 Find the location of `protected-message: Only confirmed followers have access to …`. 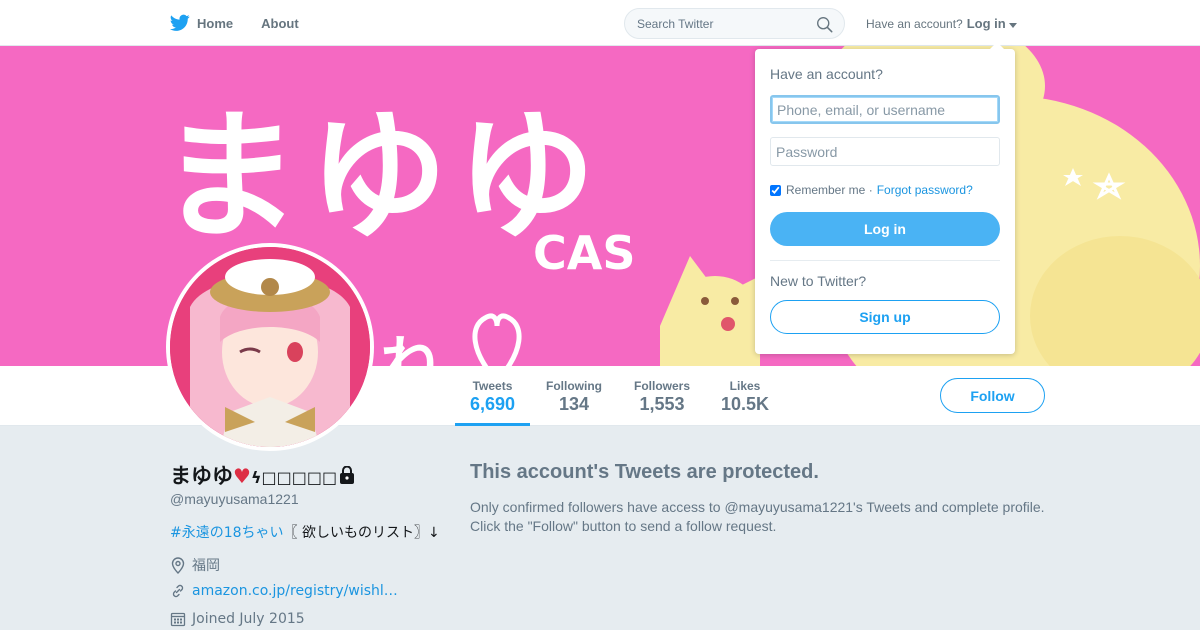

protected-message: Only confirmed followers have access to … is located at coordinates (757, 516).